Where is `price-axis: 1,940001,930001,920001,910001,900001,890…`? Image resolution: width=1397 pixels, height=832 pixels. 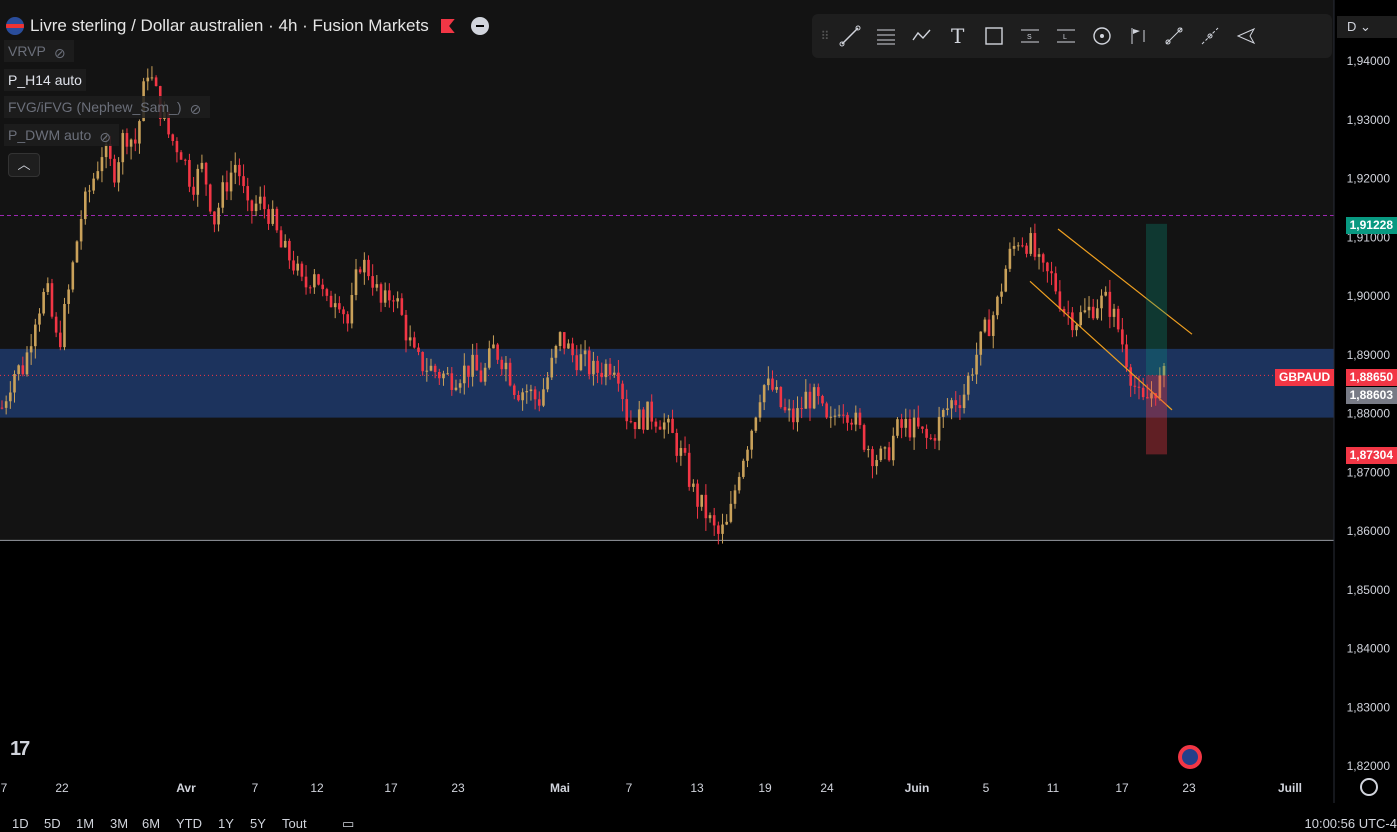 price-axis: 1,940001,930001,920001,910001,900001,890… is located at coordinates (1369, 413).